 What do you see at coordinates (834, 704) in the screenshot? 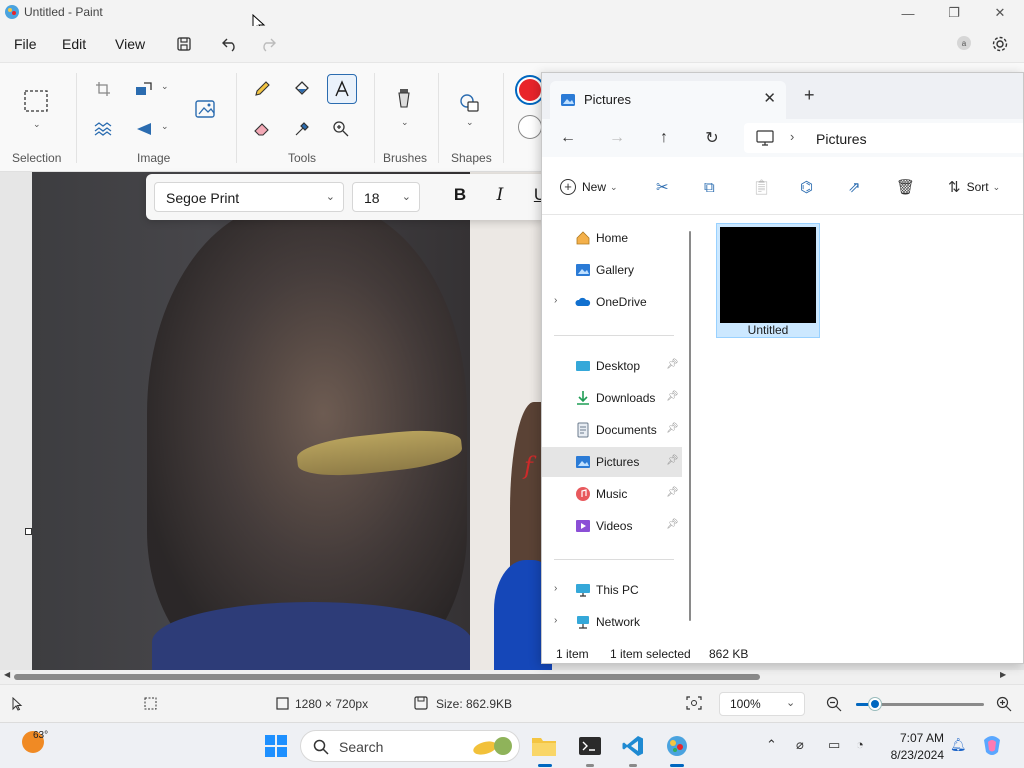
I see `zoom-out-icon` at bounding box center [834, 704].